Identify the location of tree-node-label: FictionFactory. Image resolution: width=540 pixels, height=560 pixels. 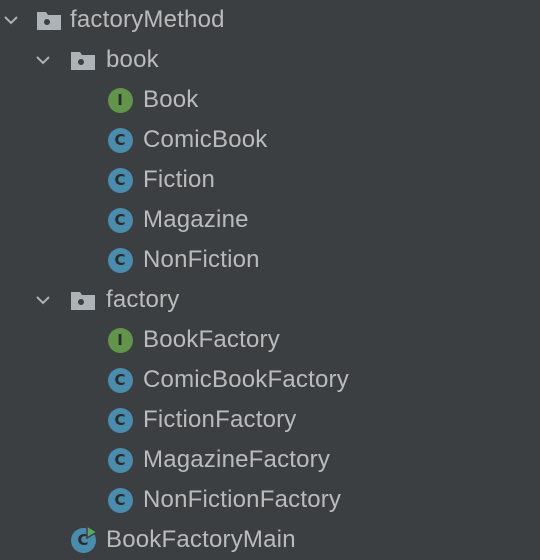
(220, 419).